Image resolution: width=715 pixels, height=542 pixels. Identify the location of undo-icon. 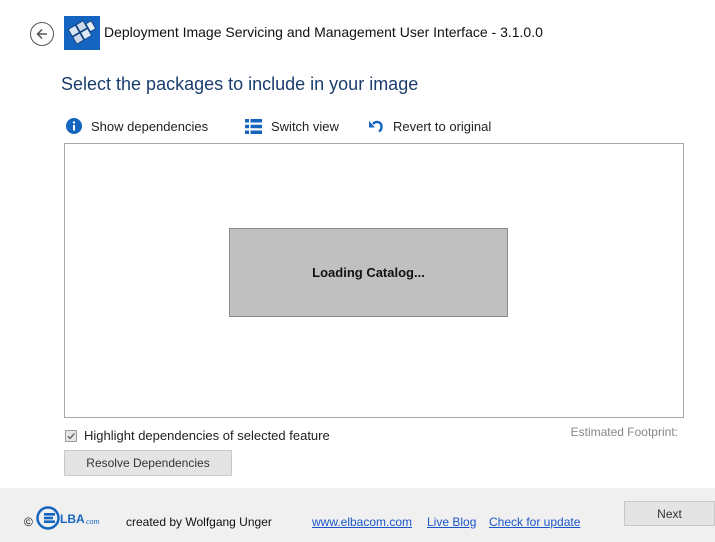
(376, 126).